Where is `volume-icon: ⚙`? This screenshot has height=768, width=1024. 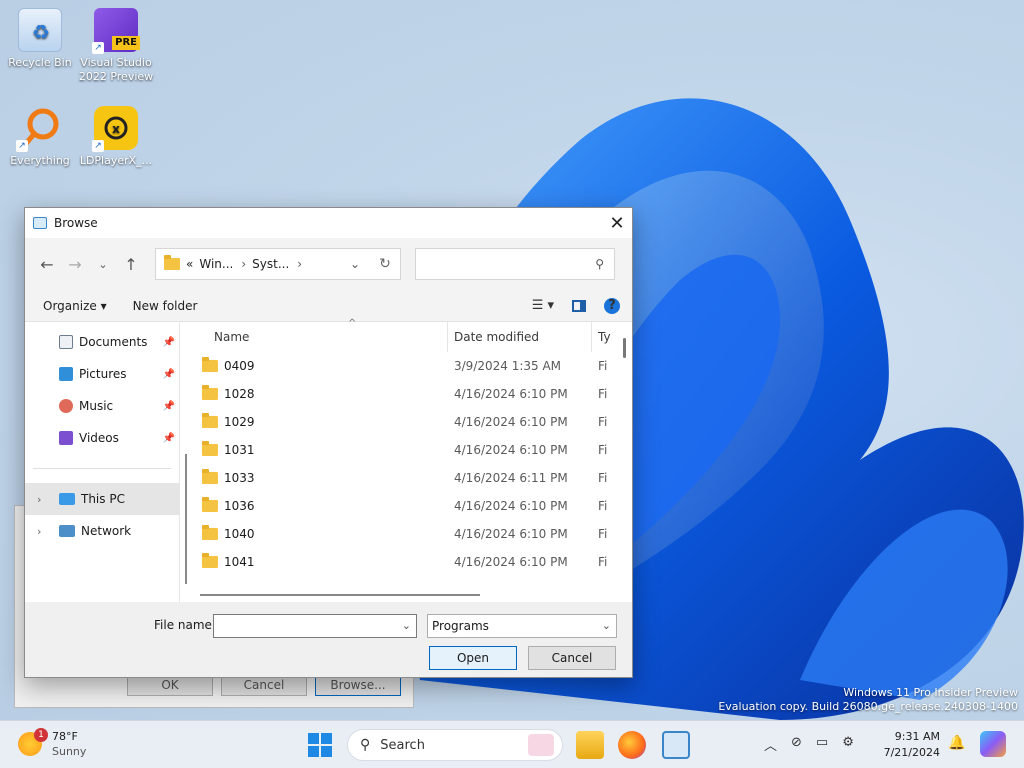
volume-icon: ⚙ is located at coordinates (848, 744).